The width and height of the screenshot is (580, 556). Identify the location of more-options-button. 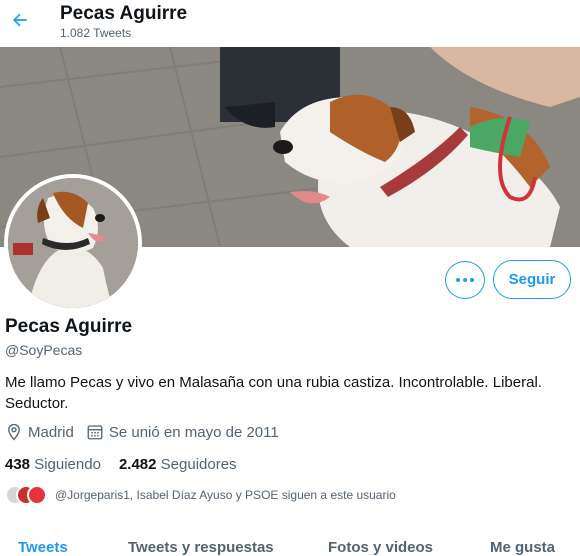
(465, 280).